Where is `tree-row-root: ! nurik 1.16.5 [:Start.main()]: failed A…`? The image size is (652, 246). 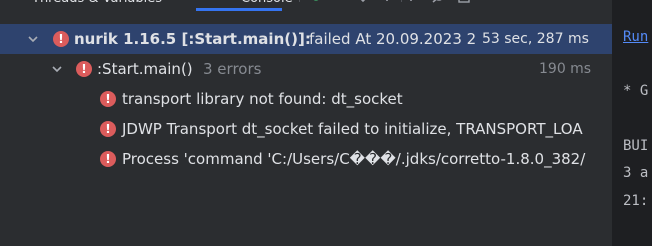
tree-row-root: ! nurik 1.16.5 [:Start.main()]: failed A… is located at coordinates (306, 39).